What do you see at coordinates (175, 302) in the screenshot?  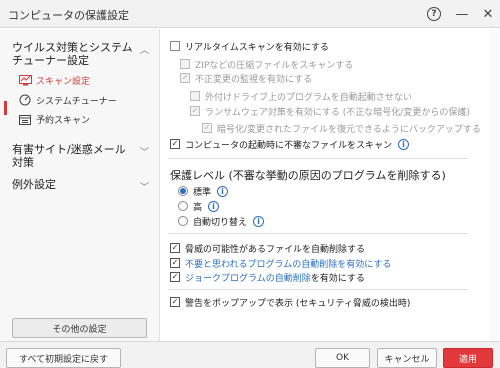 I see `popup-warning-checkbox` at bounding box center [175, 302].